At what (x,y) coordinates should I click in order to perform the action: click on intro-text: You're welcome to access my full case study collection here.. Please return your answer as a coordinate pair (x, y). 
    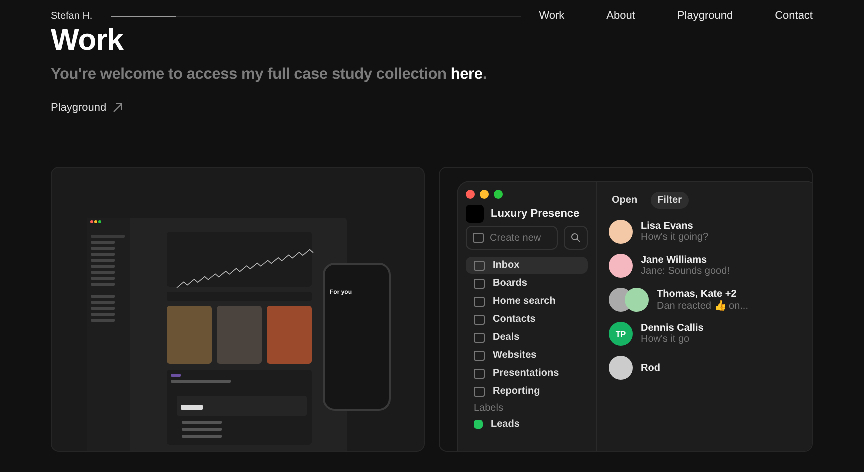
    Looking at the image, I should click on (269, 75).